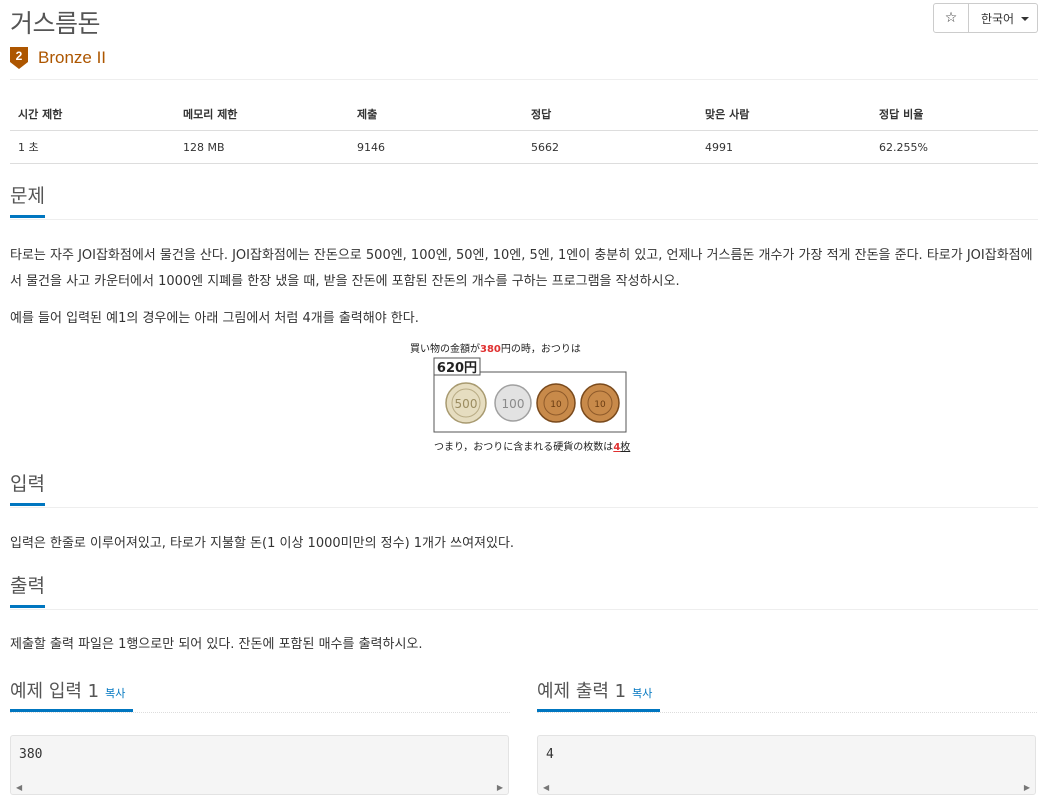  I want to click on coin-10-first: 10, so click(556, 403).